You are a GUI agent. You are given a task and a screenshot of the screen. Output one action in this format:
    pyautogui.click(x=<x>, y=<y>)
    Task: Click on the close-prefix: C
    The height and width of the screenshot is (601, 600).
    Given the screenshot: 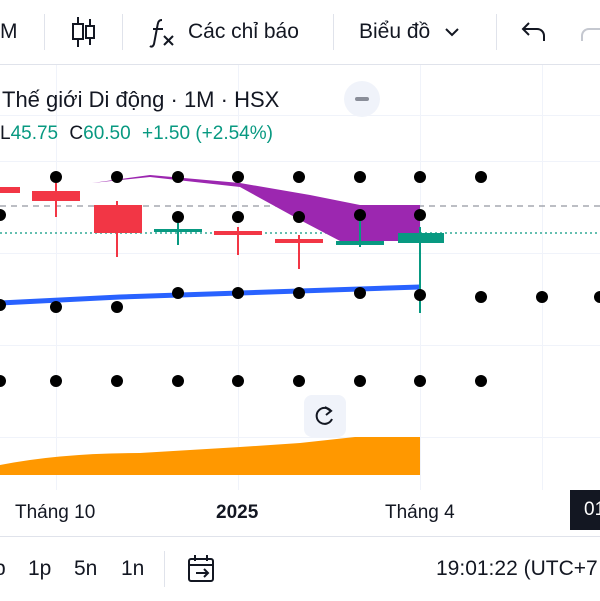 What is the action you would take?
    pyautogui.click(x=76, y=133)
    